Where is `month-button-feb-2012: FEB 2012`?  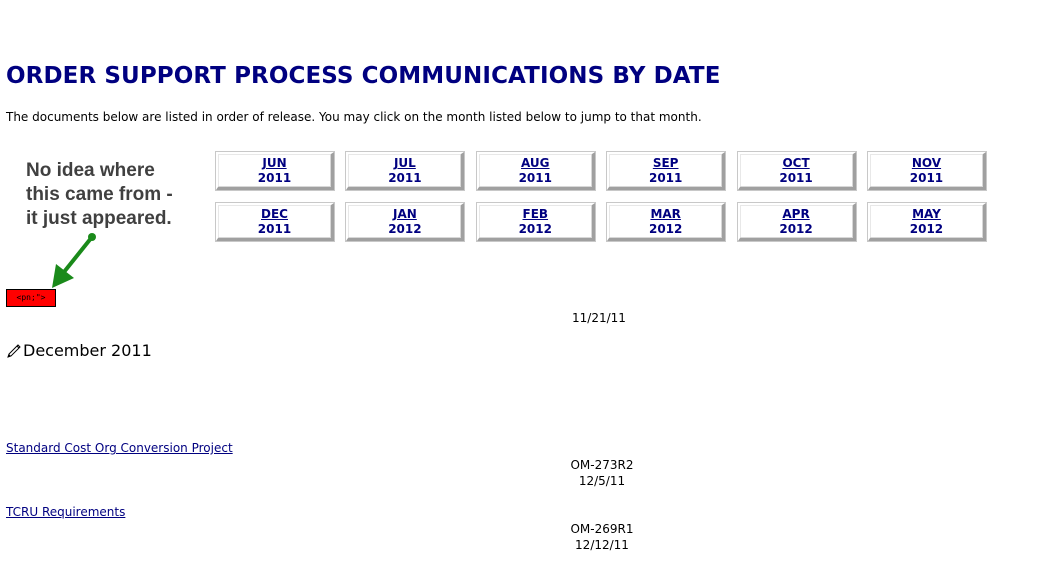 month-button-feb-2012: FEB 2012 is located at coordinates (535, 222).